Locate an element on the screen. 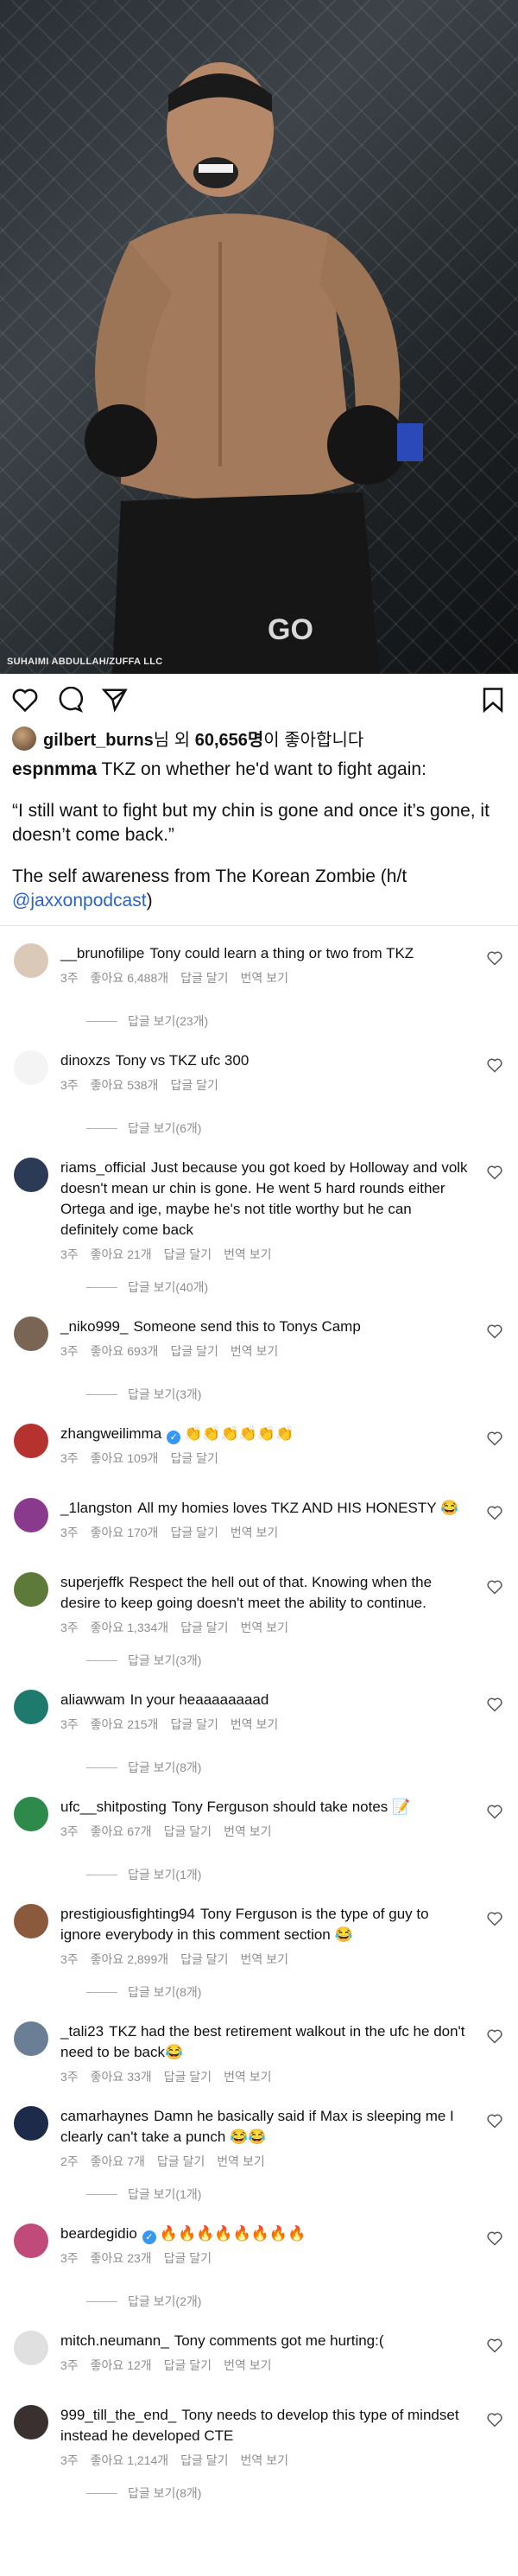  liker-username: gilbert_burns is located at coordinates (98, 740).